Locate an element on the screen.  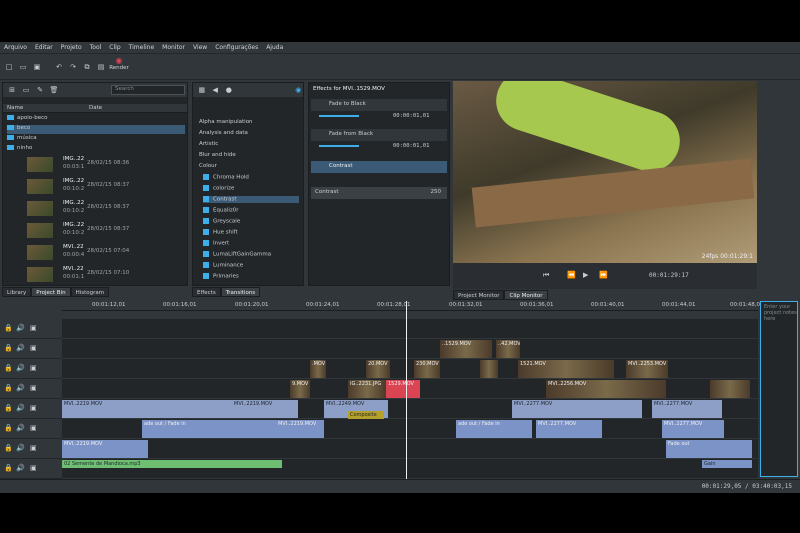
monitor-timecode: 00:01:29:17 is located at coordinates (669, 275).